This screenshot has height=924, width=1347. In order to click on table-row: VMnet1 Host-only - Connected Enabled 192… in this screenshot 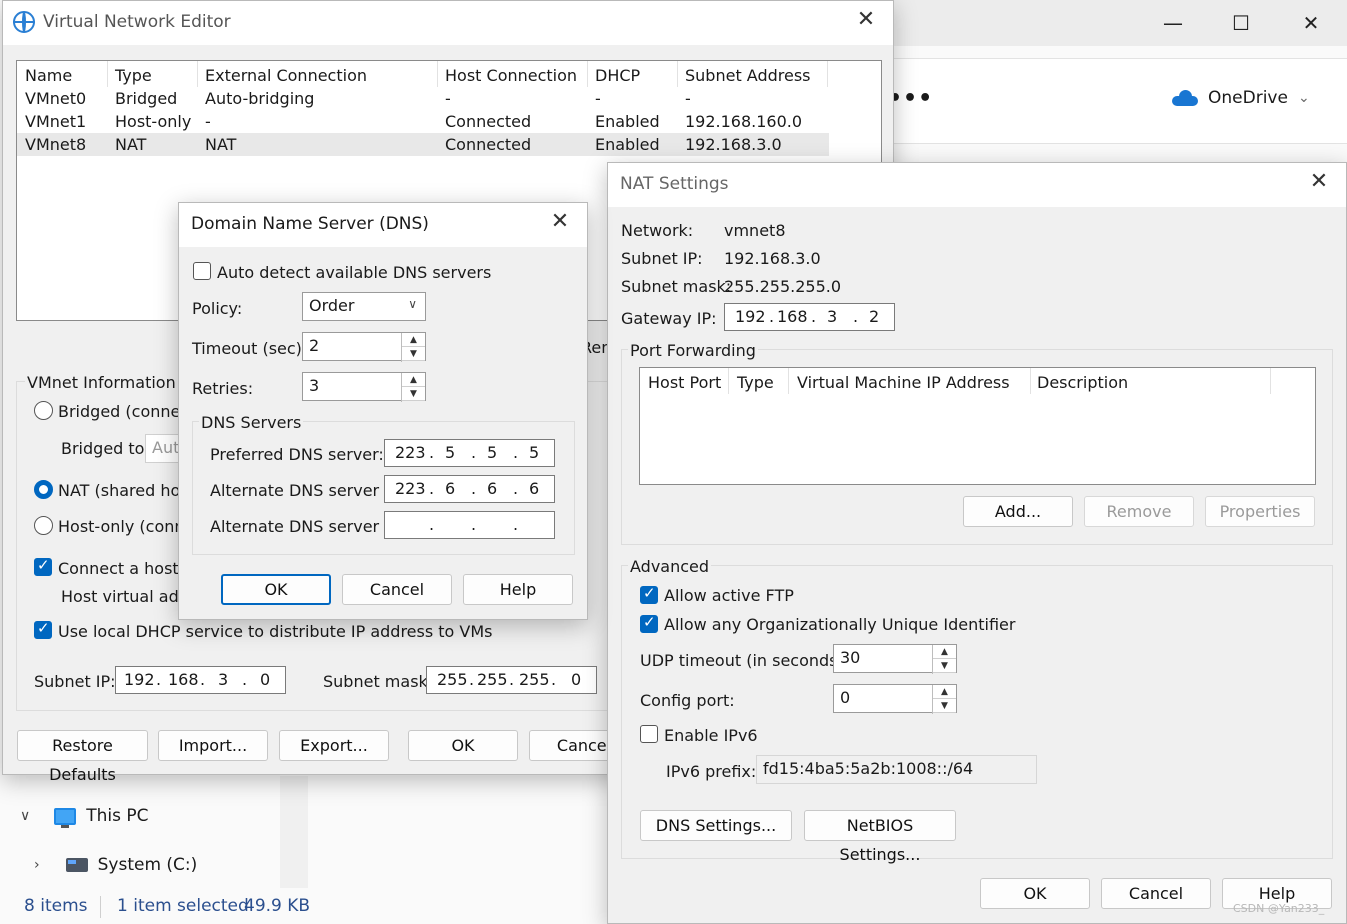, I will do `click(423, 121)`.